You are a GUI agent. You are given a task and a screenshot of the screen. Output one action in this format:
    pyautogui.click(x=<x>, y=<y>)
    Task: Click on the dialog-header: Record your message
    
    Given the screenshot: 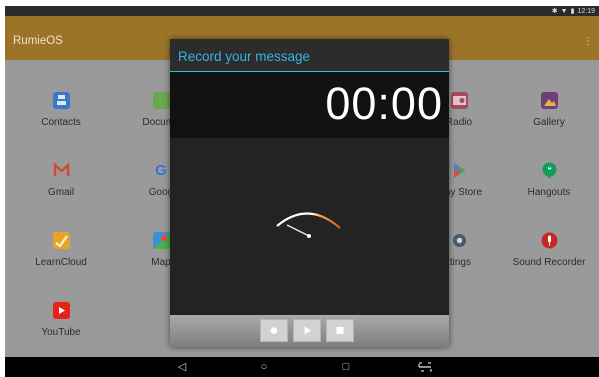 What is the action you would take?
    pyautogui.click(x=309, y=55)
    